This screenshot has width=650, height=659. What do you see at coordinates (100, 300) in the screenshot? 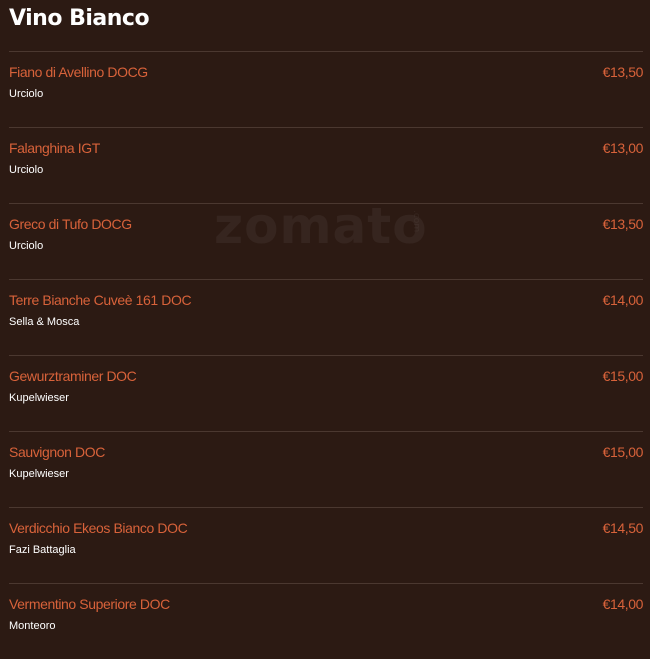
I see `wine-name: Terre Bianche Cuveè 161 DOC` at bounding box center [100, 300].